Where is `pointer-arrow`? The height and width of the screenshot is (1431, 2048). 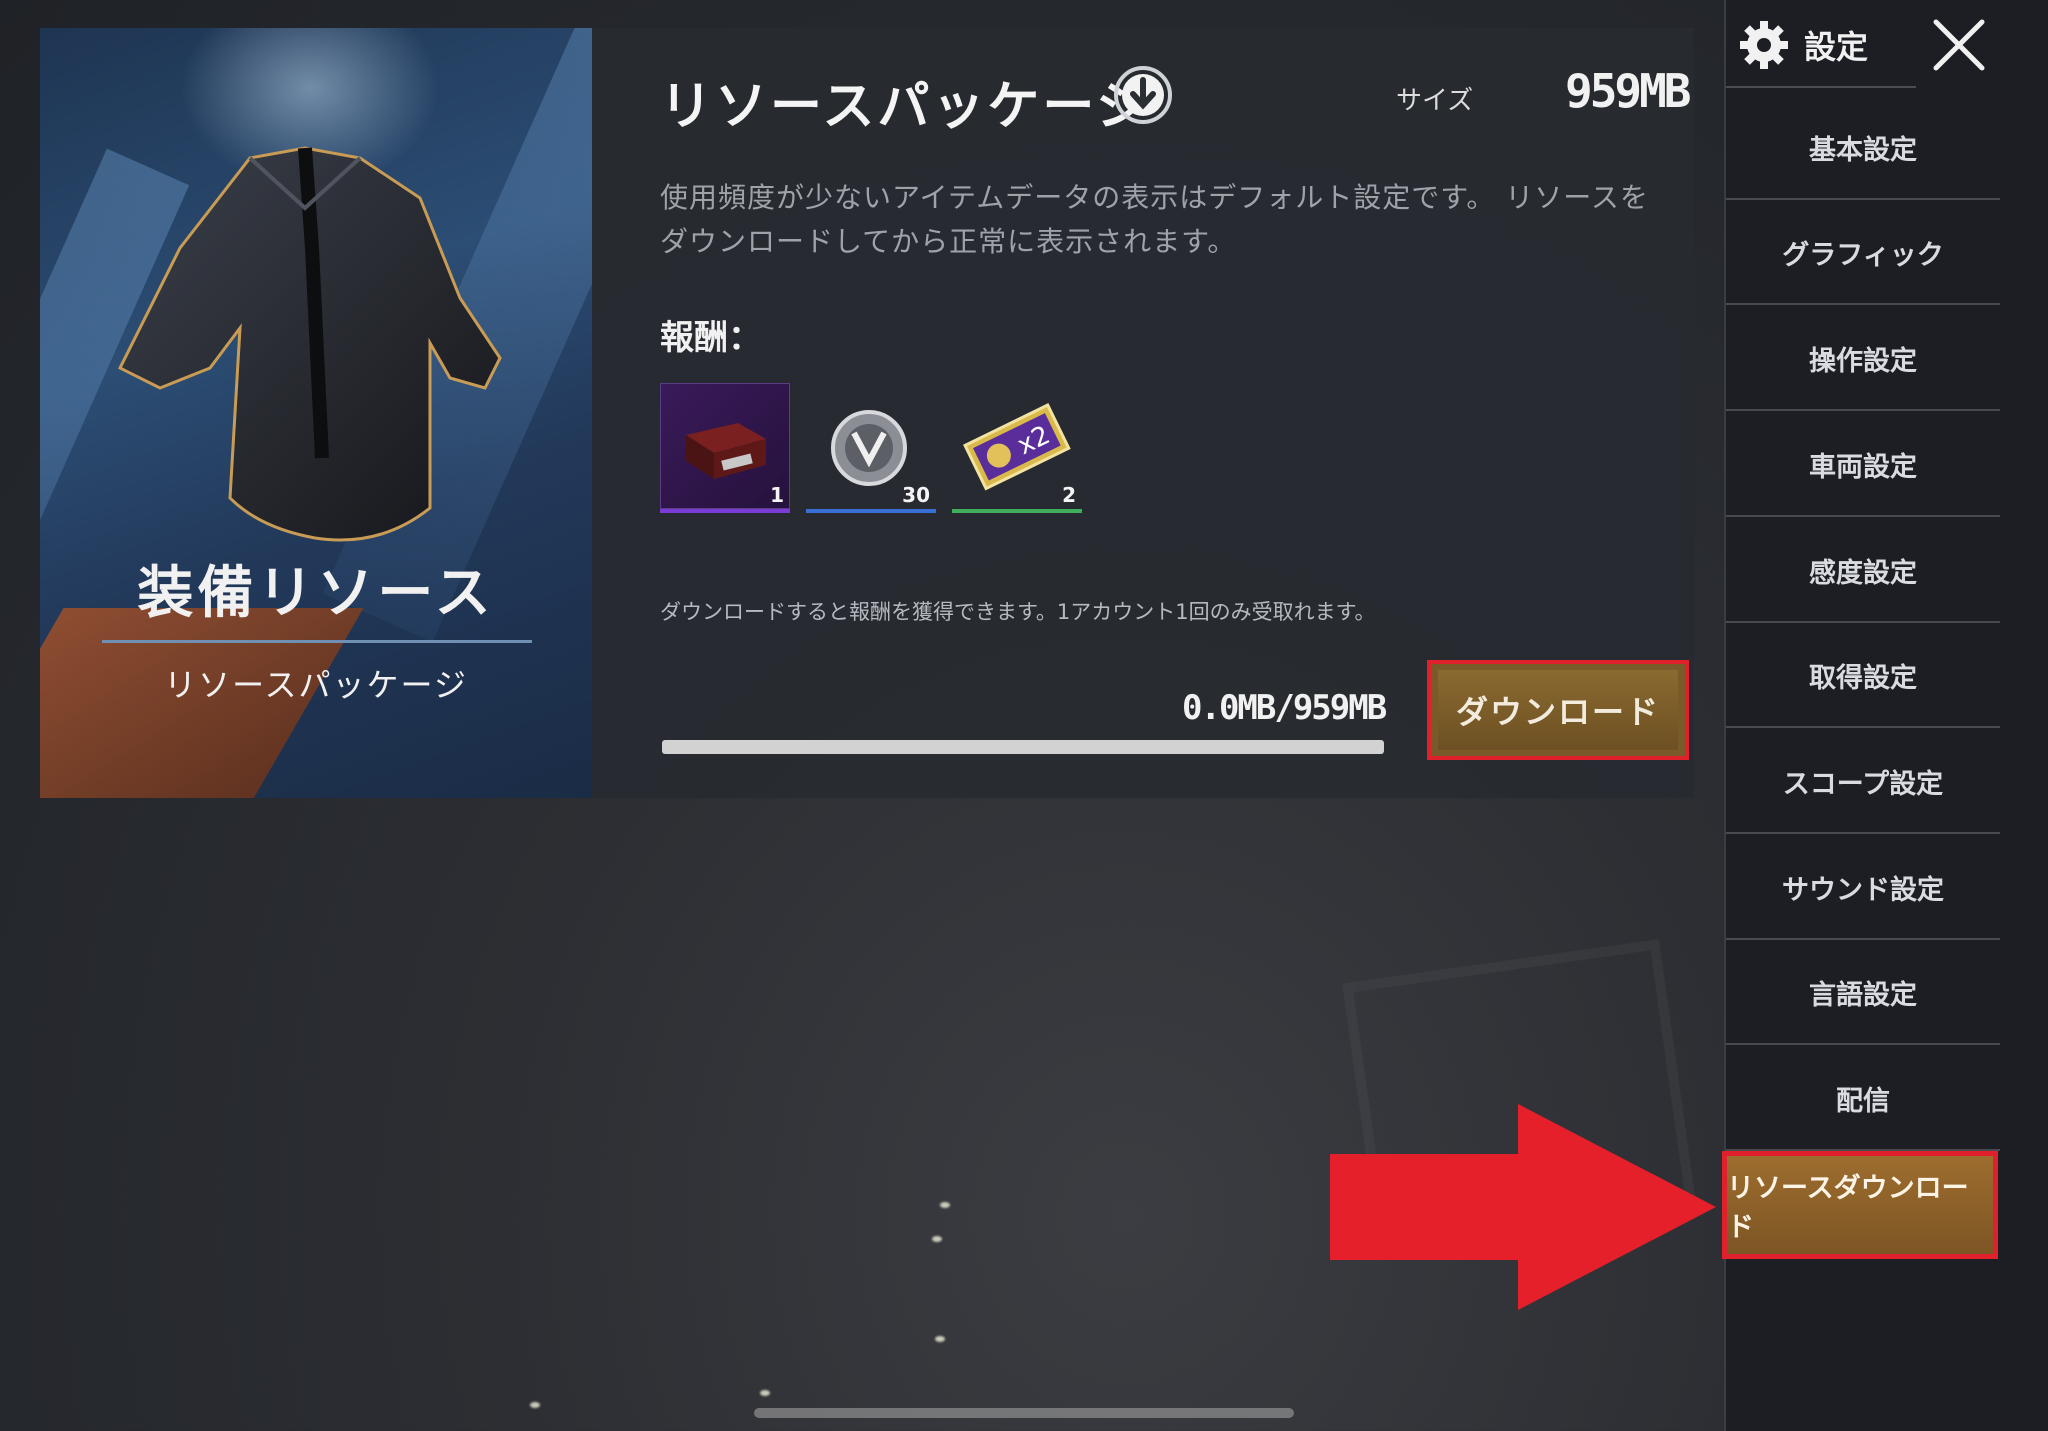
pointer-arrow is located at coordinates (1523, 1207).